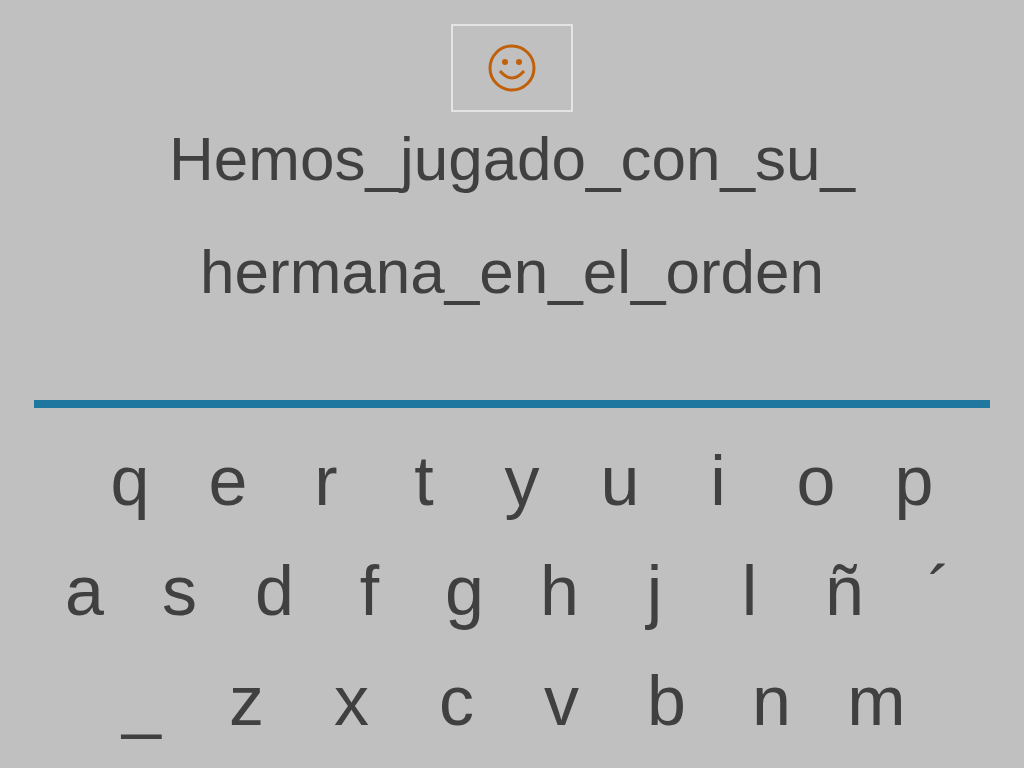 The width and height of the screenshot is (1024, 768). What do you see at coordinates (939, 591) in the screenshot?
I see `letter-key: ´` at bounding box center [939, 591].